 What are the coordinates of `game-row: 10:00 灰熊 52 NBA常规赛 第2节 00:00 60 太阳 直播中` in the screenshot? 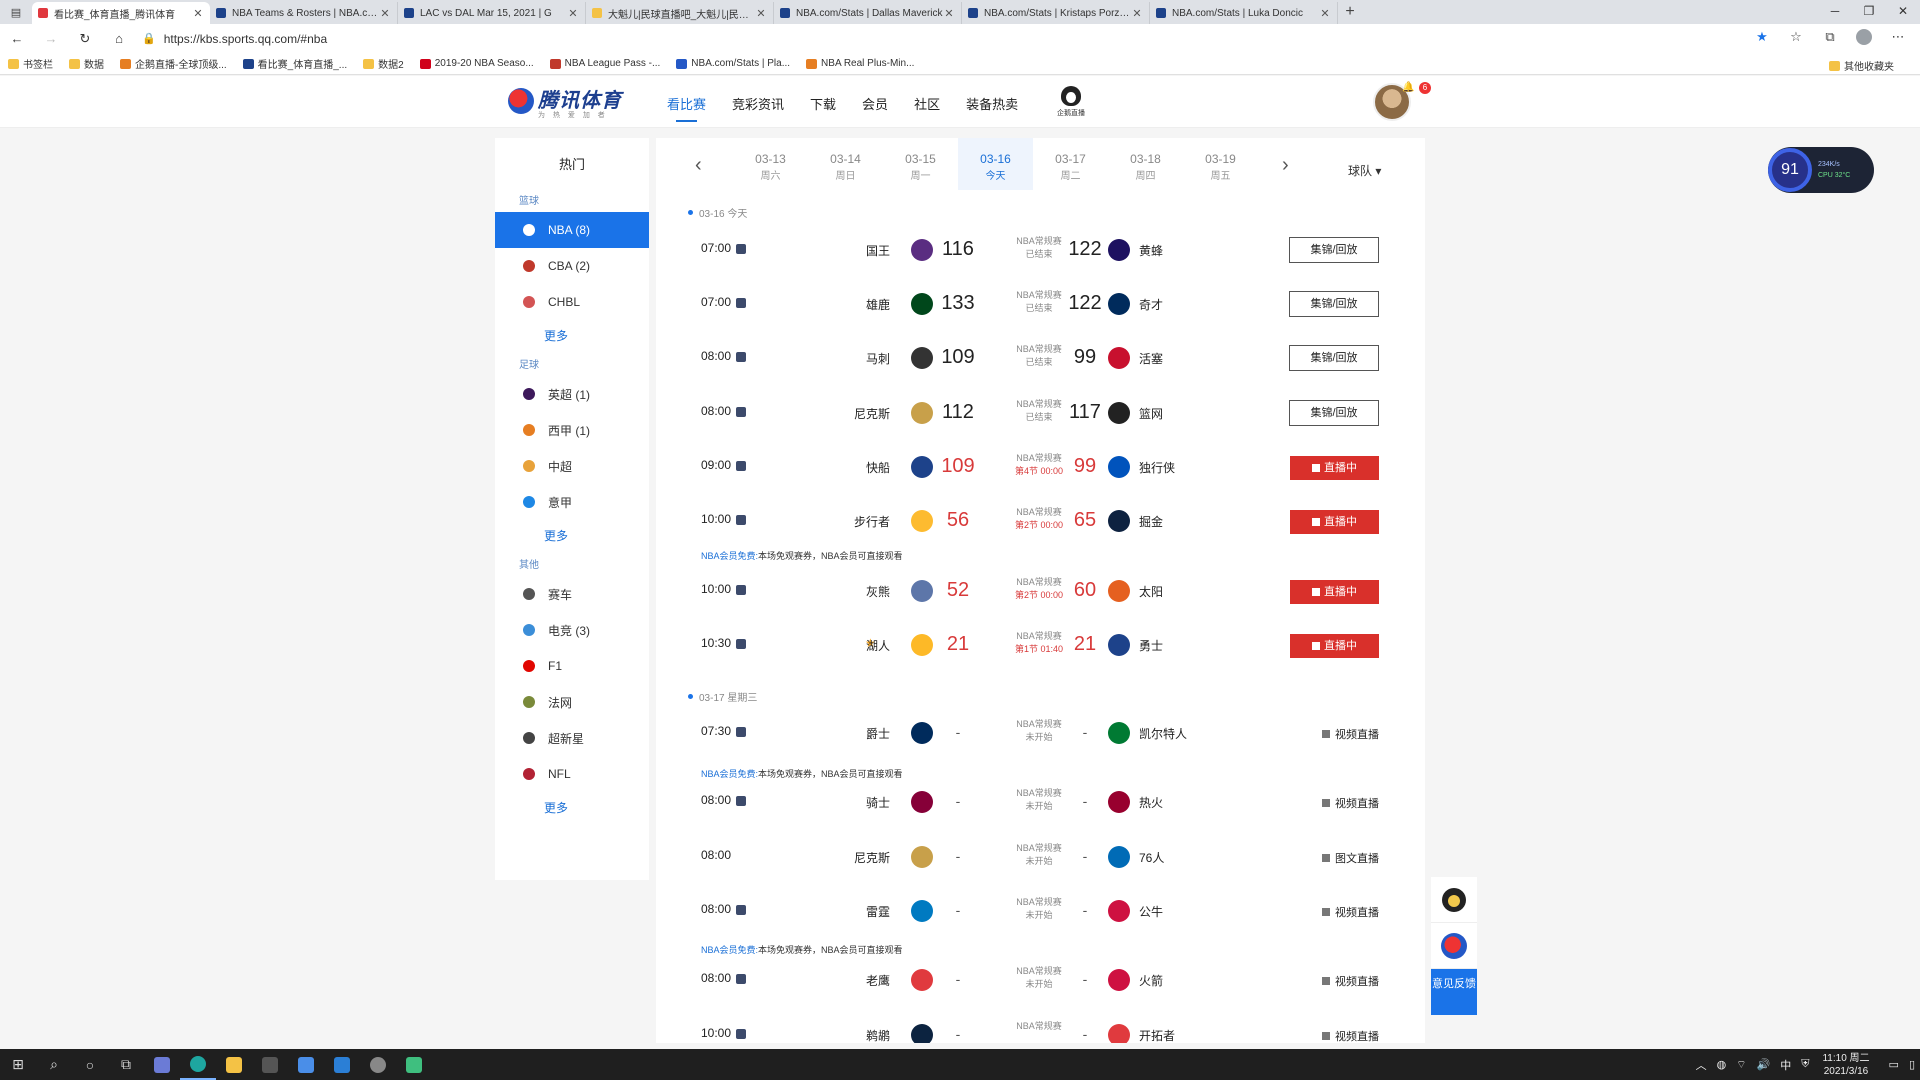 It's located at (1040, 592).